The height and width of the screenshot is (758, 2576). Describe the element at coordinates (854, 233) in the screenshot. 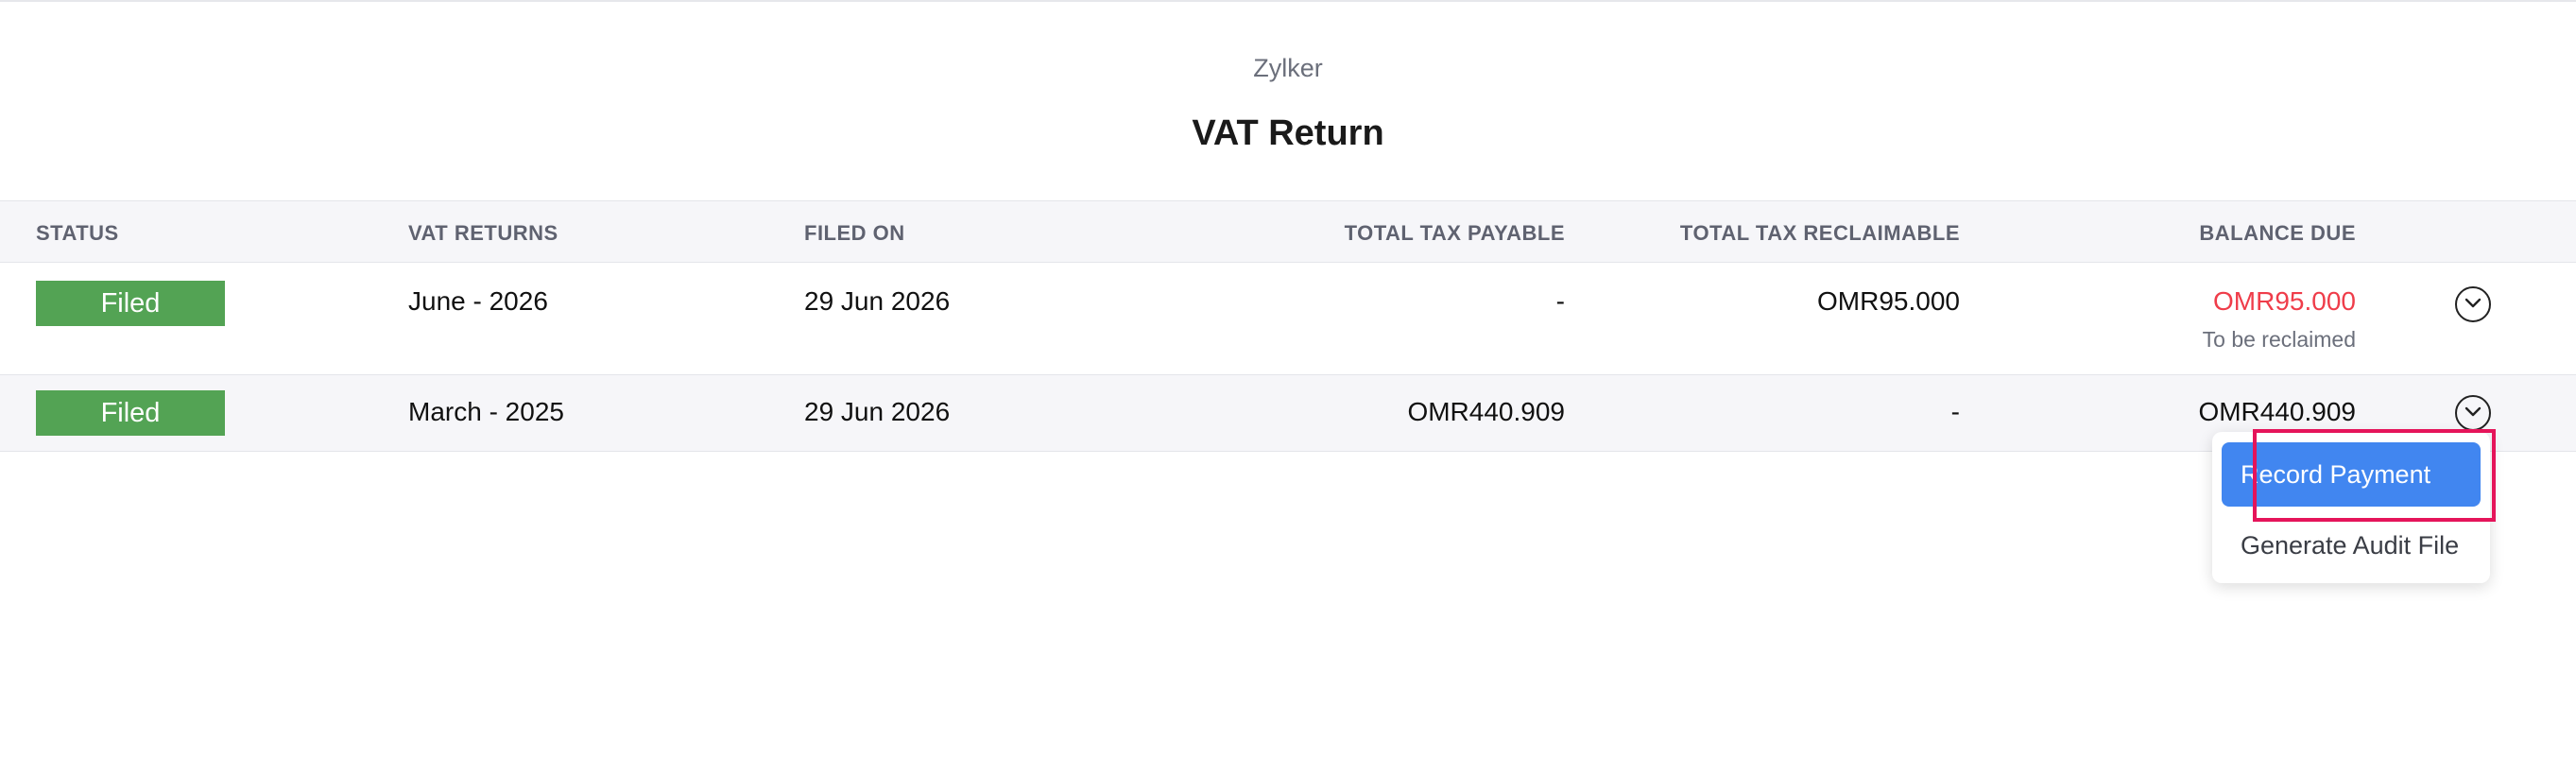

I see `column-header-filed-on: FILED ON` at that location.